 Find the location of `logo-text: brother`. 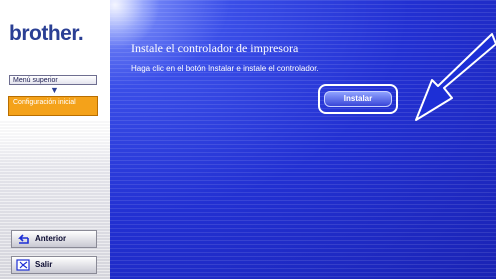

logo-text: brother is located at coordinates (43, 33).